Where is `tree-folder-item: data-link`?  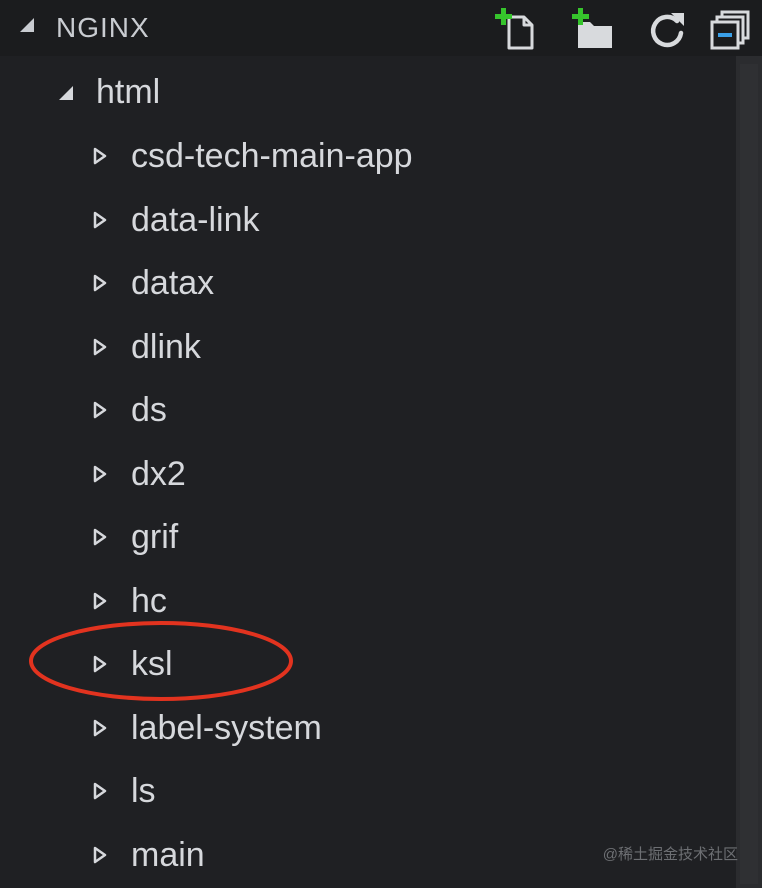 tree-folder-item: data-link is located at coordinates (368, 220).